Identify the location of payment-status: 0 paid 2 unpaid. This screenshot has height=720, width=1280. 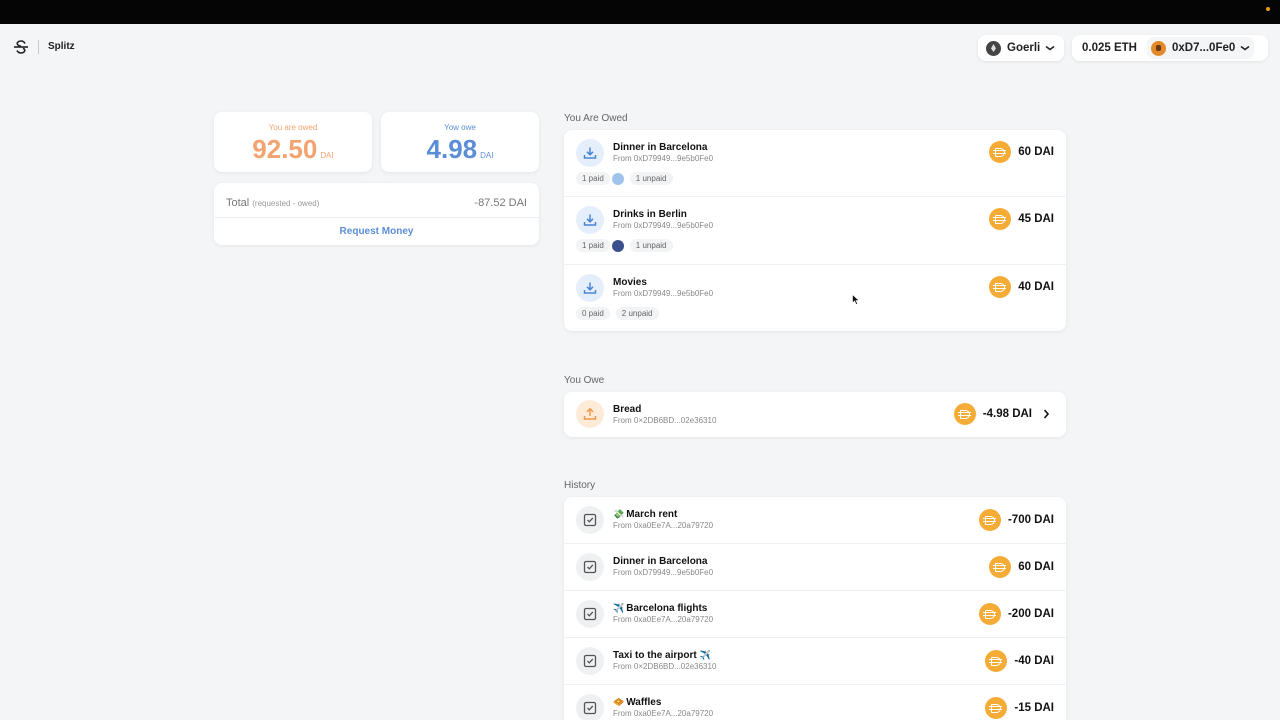
(619, 313).